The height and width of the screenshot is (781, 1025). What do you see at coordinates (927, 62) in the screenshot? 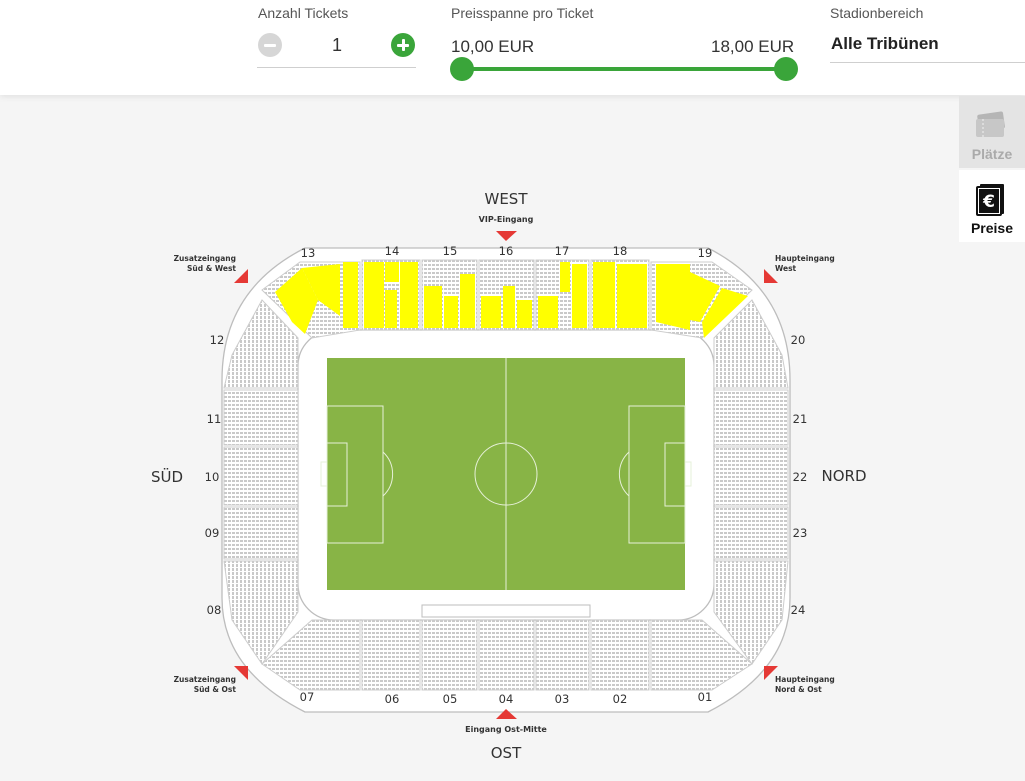
I see `stadium-area-underline` at bounding box center [927, 62].